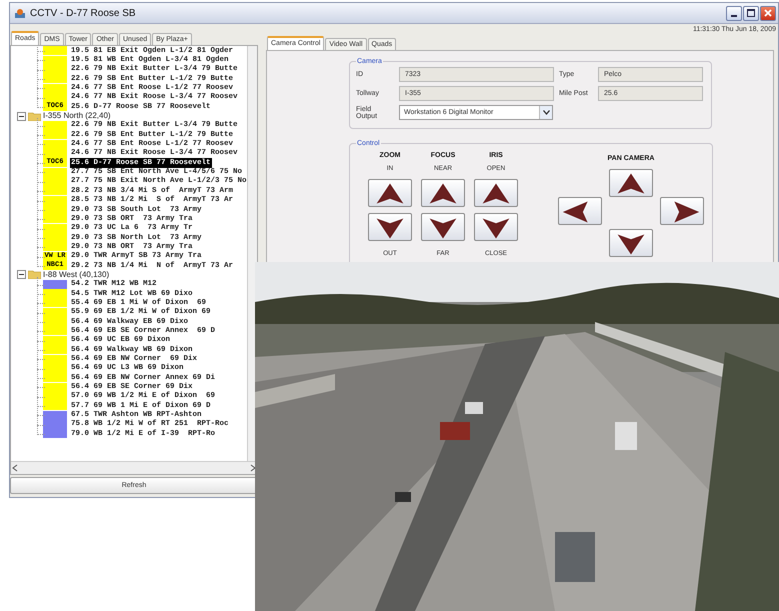  I want to click on pan-left-button, so click(580, 211).